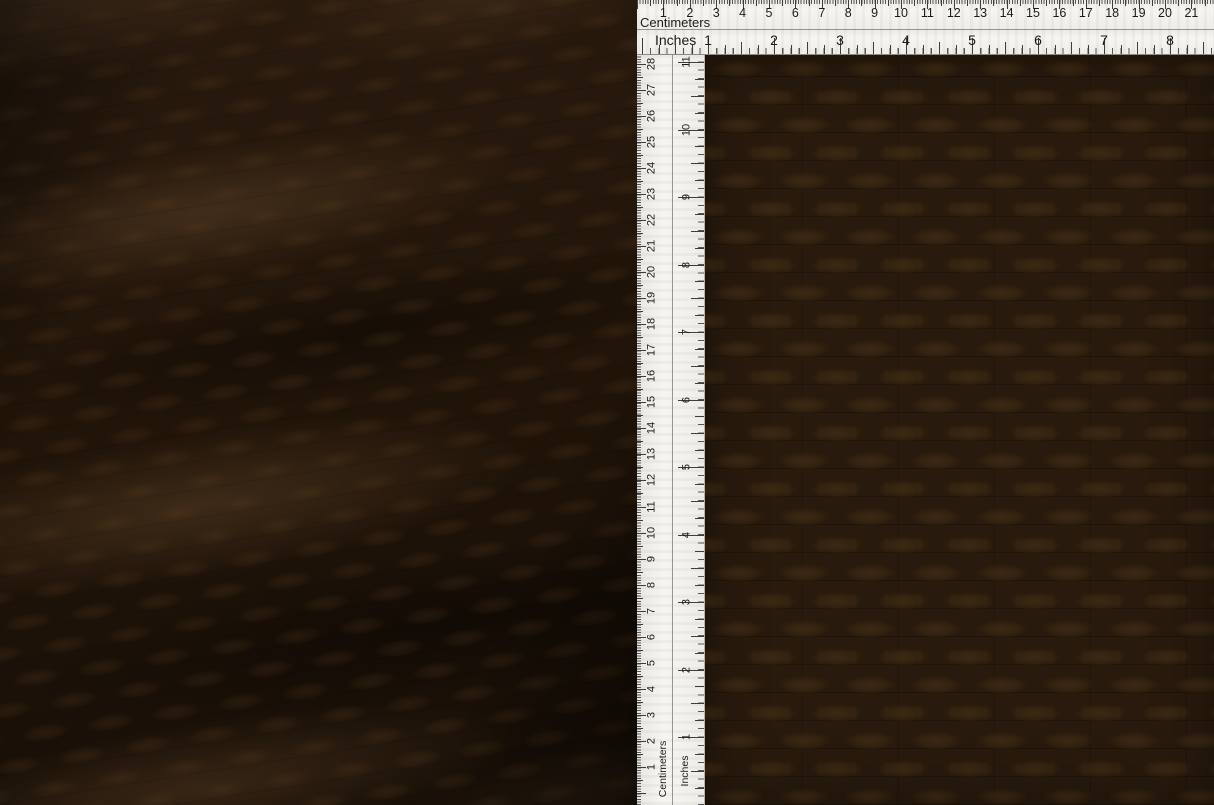  Describe the element at coordinates (925, 42) in the screenshot. I see `horizontal-inch-ruler: Inches 12345678` at that location.